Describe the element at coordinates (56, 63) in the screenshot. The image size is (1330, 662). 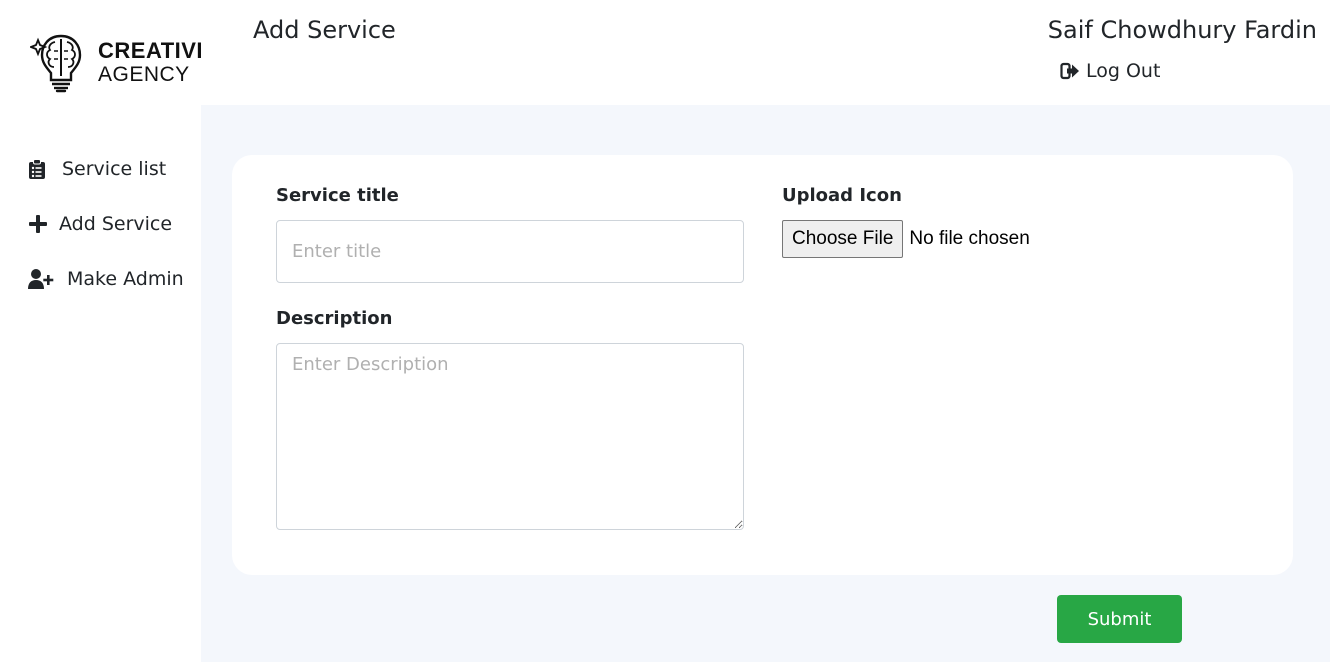
I see `brain-bulb-icon` at that location.